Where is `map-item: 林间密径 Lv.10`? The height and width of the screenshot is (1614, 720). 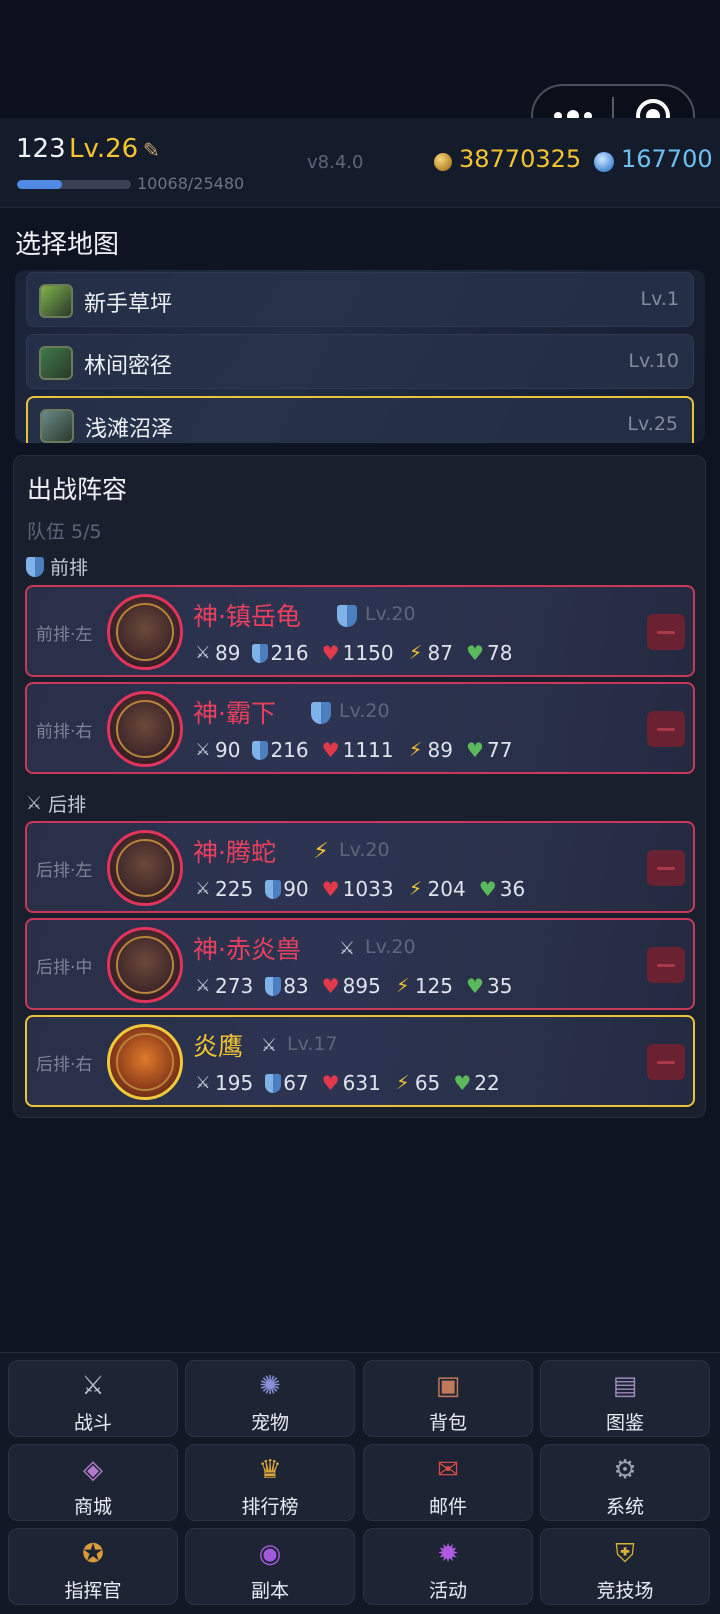
map-item: 林间密径 Lv.10 is located at coordinates (360, 361).